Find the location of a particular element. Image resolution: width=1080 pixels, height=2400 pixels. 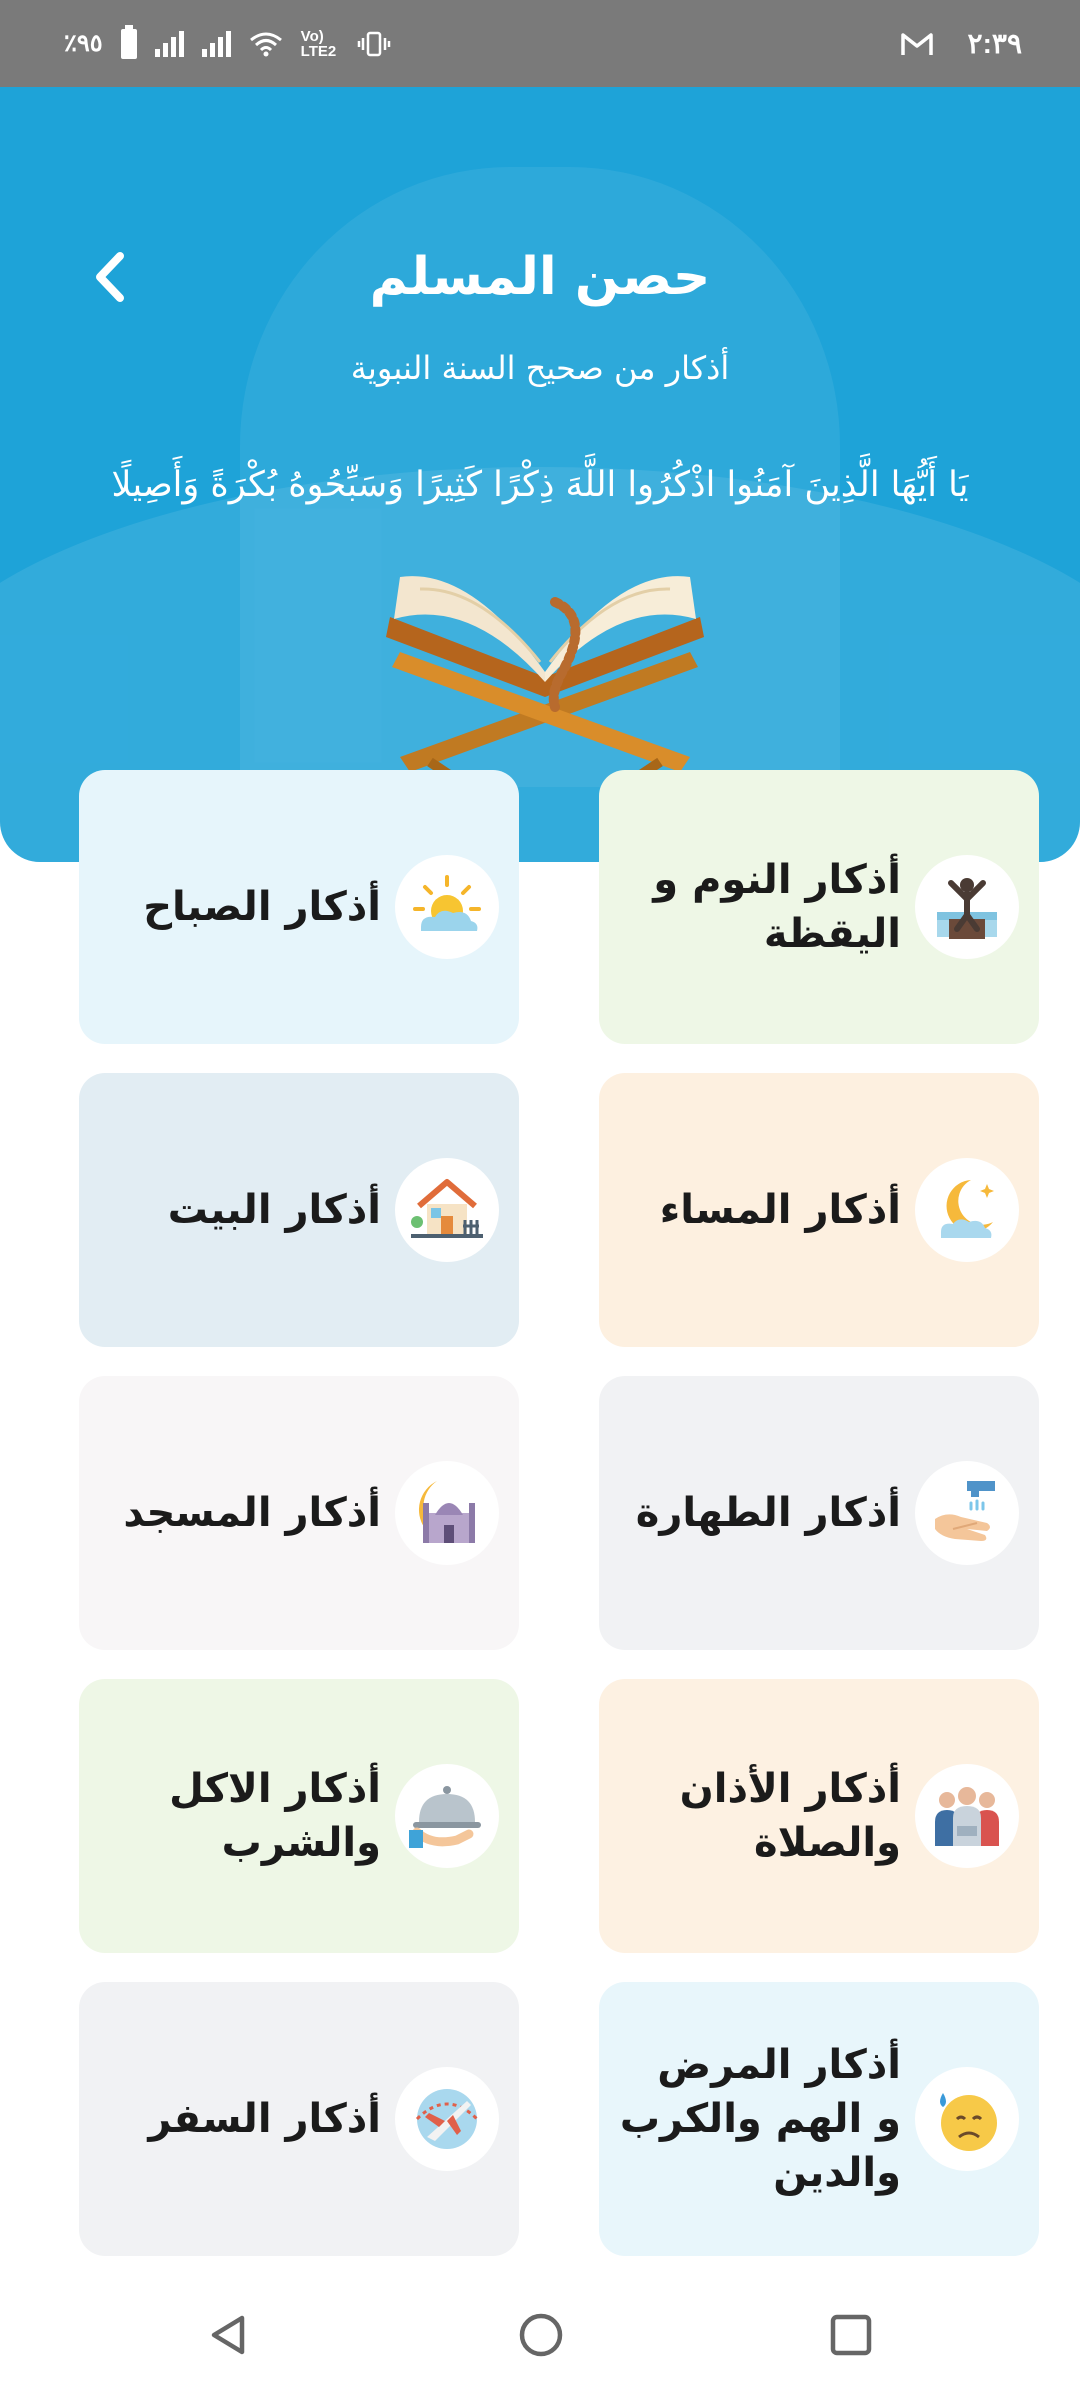

category-card-home: أذكار البيت is located at coordinates (299, 1210).